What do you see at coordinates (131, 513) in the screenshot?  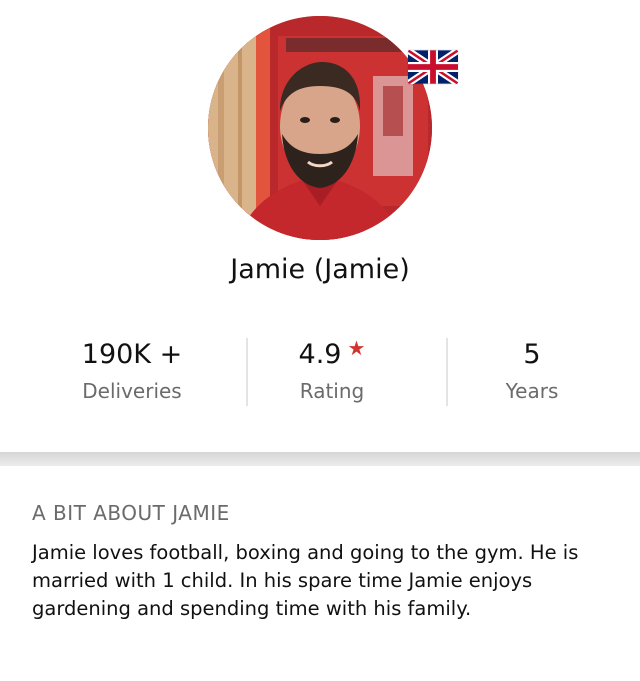 I see `about-heading: A BIT ABOUT JAMIE` at bounding box center [131, 513].